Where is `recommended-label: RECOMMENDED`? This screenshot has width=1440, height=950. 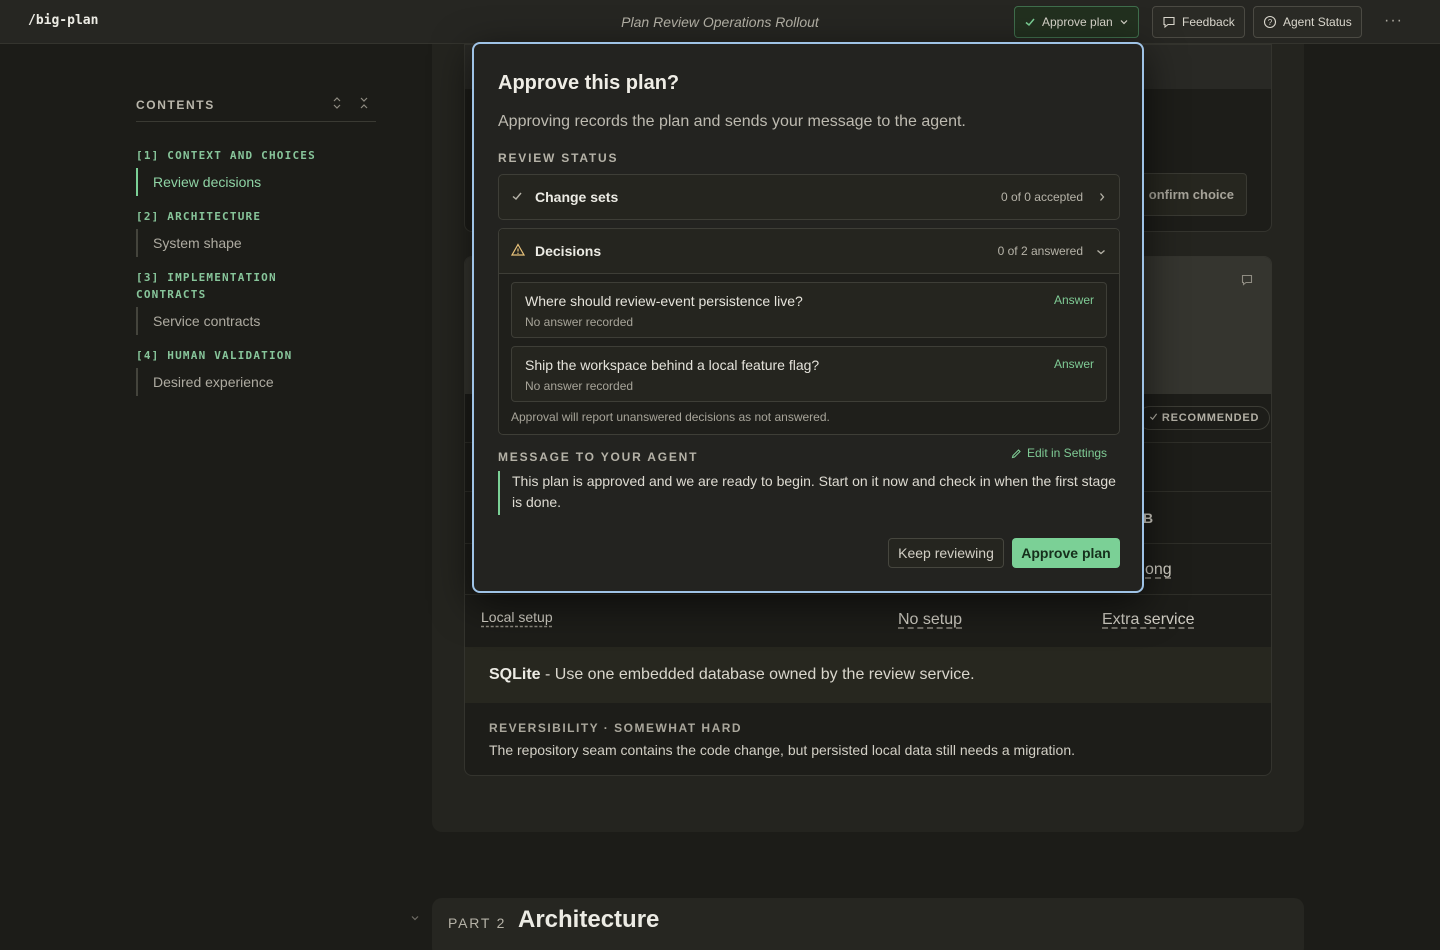
recommended-label: RECOMMENDED is located at coordinates (1210, 418).